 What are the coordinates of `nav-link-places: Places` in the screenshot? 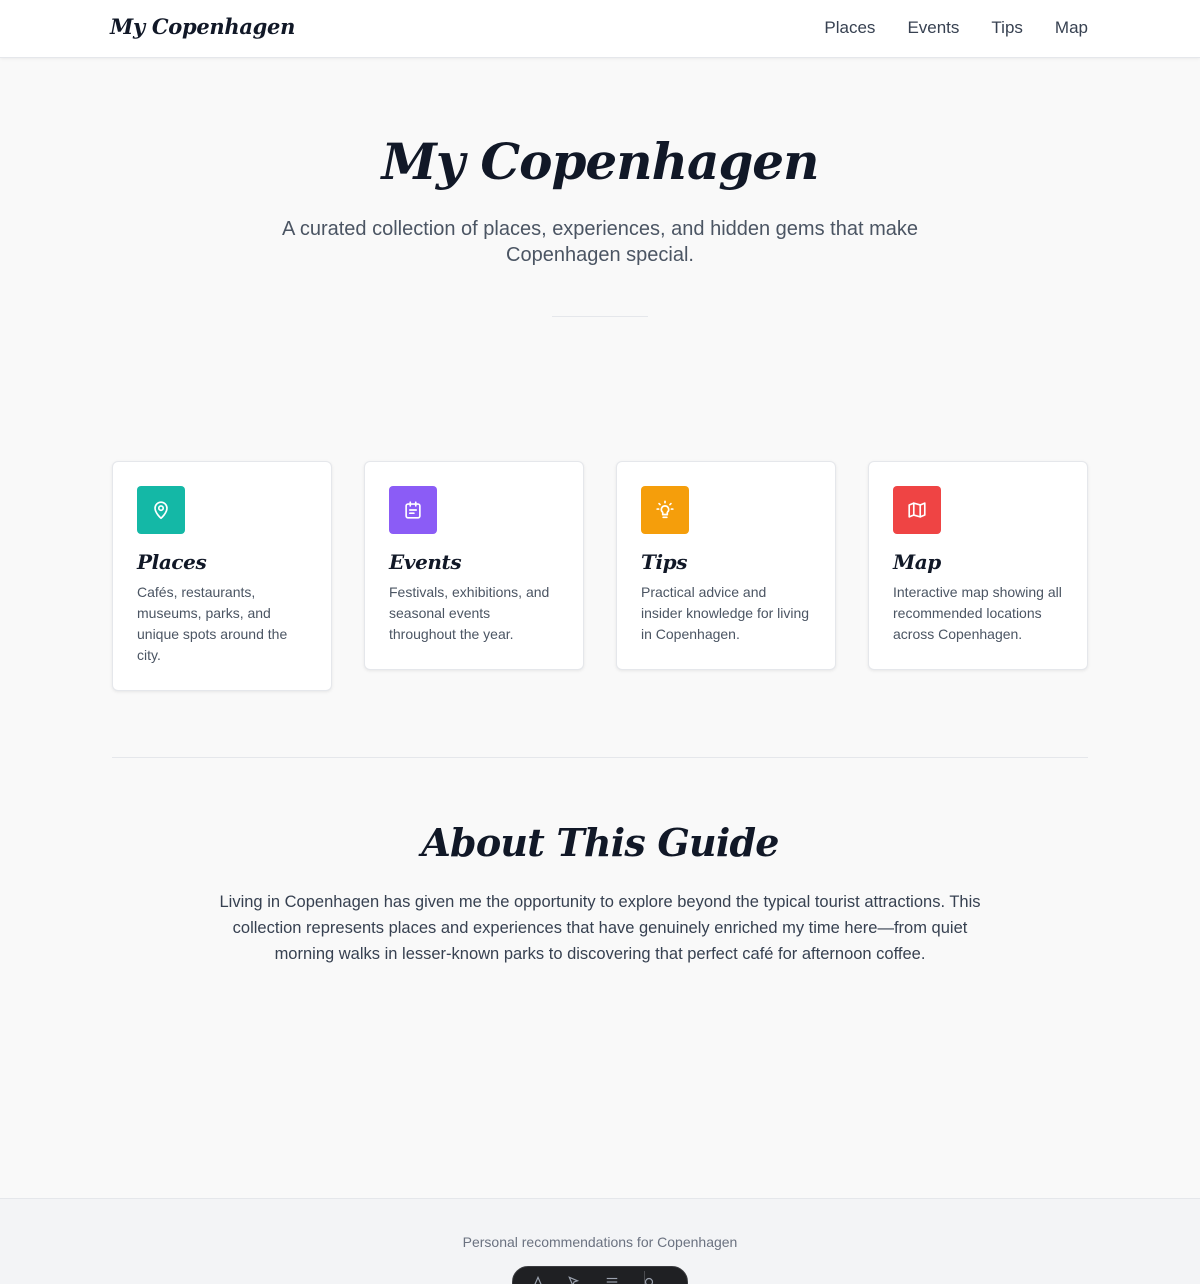 It's located at (849, 28).